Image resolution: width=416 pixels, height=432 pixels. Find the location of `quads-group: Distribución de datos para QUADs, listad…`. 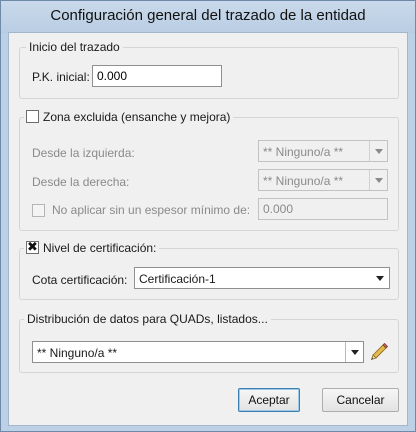

quads-group: Distribución de datos para QUADs, listad… is located at coordinates (209, 342).